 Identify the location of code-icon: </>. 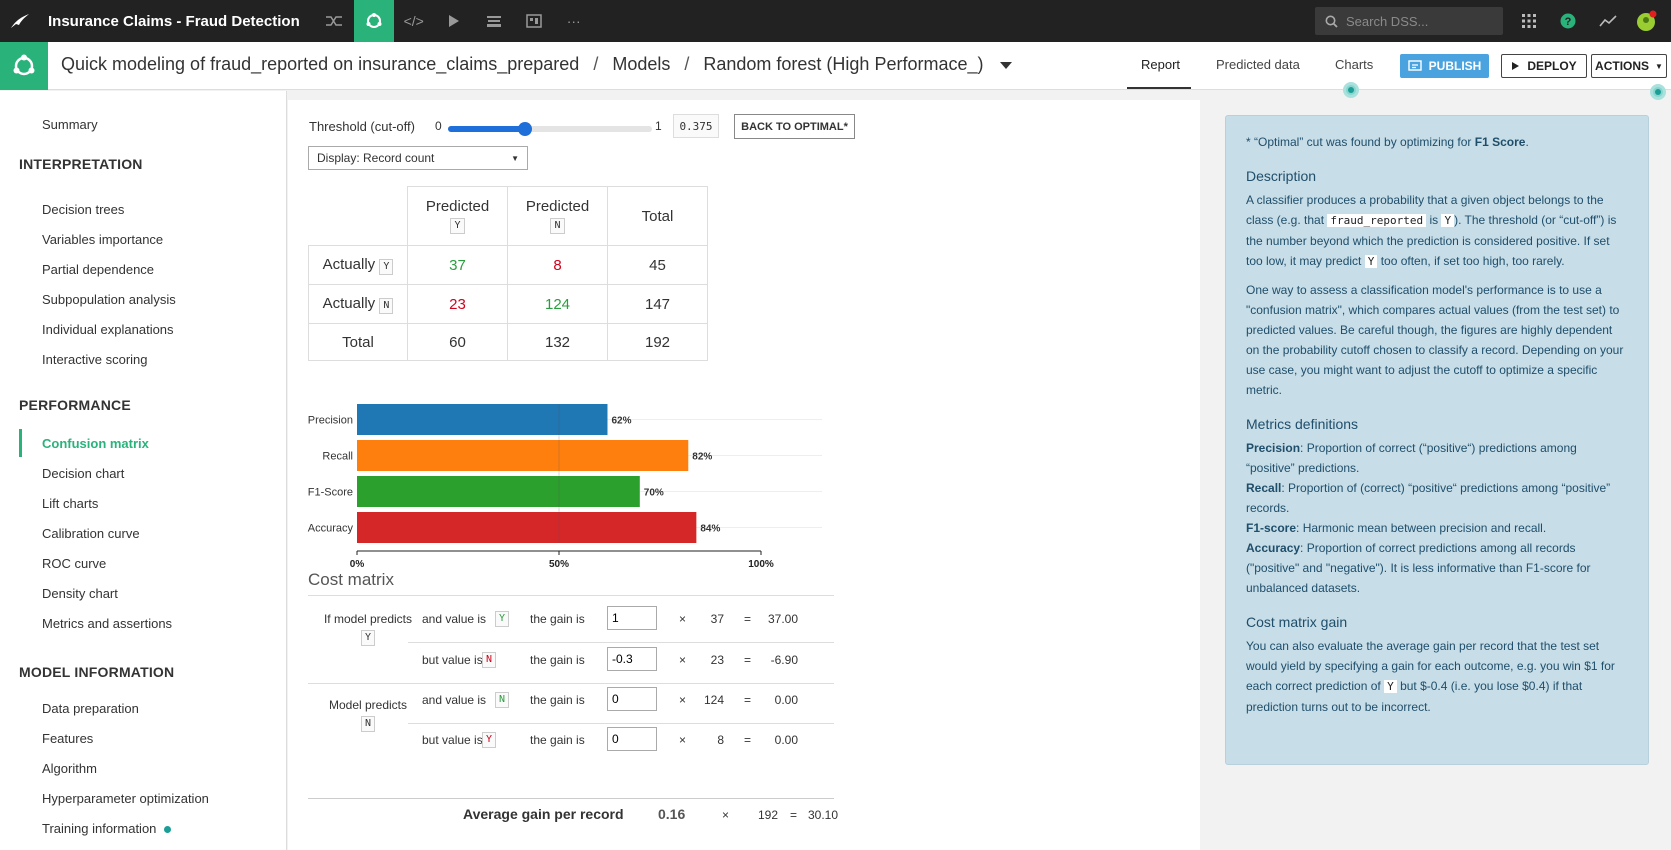
(414, 21).